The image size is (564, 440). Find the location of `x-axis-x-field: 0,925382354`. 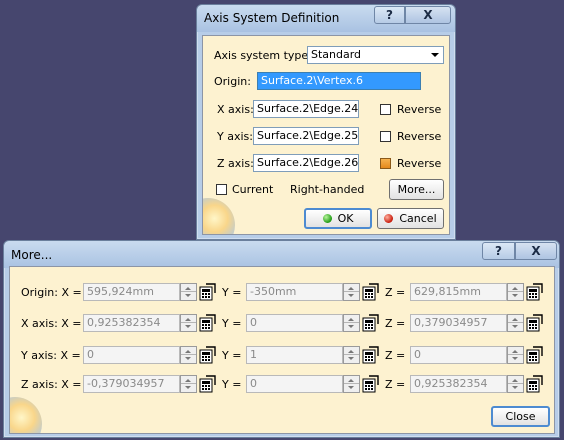

x-axis-x-field: 0,925382354 is located at coordinates (131, 323).